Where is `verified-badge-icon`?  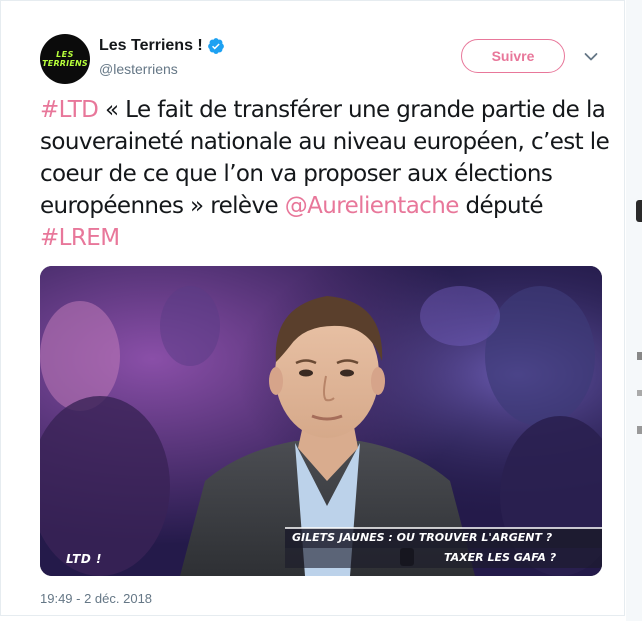
verified-badge-icon is located at coordinates (216, 46).